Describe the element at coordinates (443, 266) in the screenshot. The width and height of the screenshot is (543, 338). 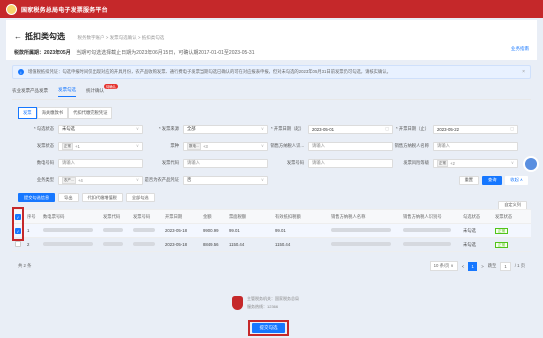
I see `page-size-select: 10 条/页 ∨` at that location.